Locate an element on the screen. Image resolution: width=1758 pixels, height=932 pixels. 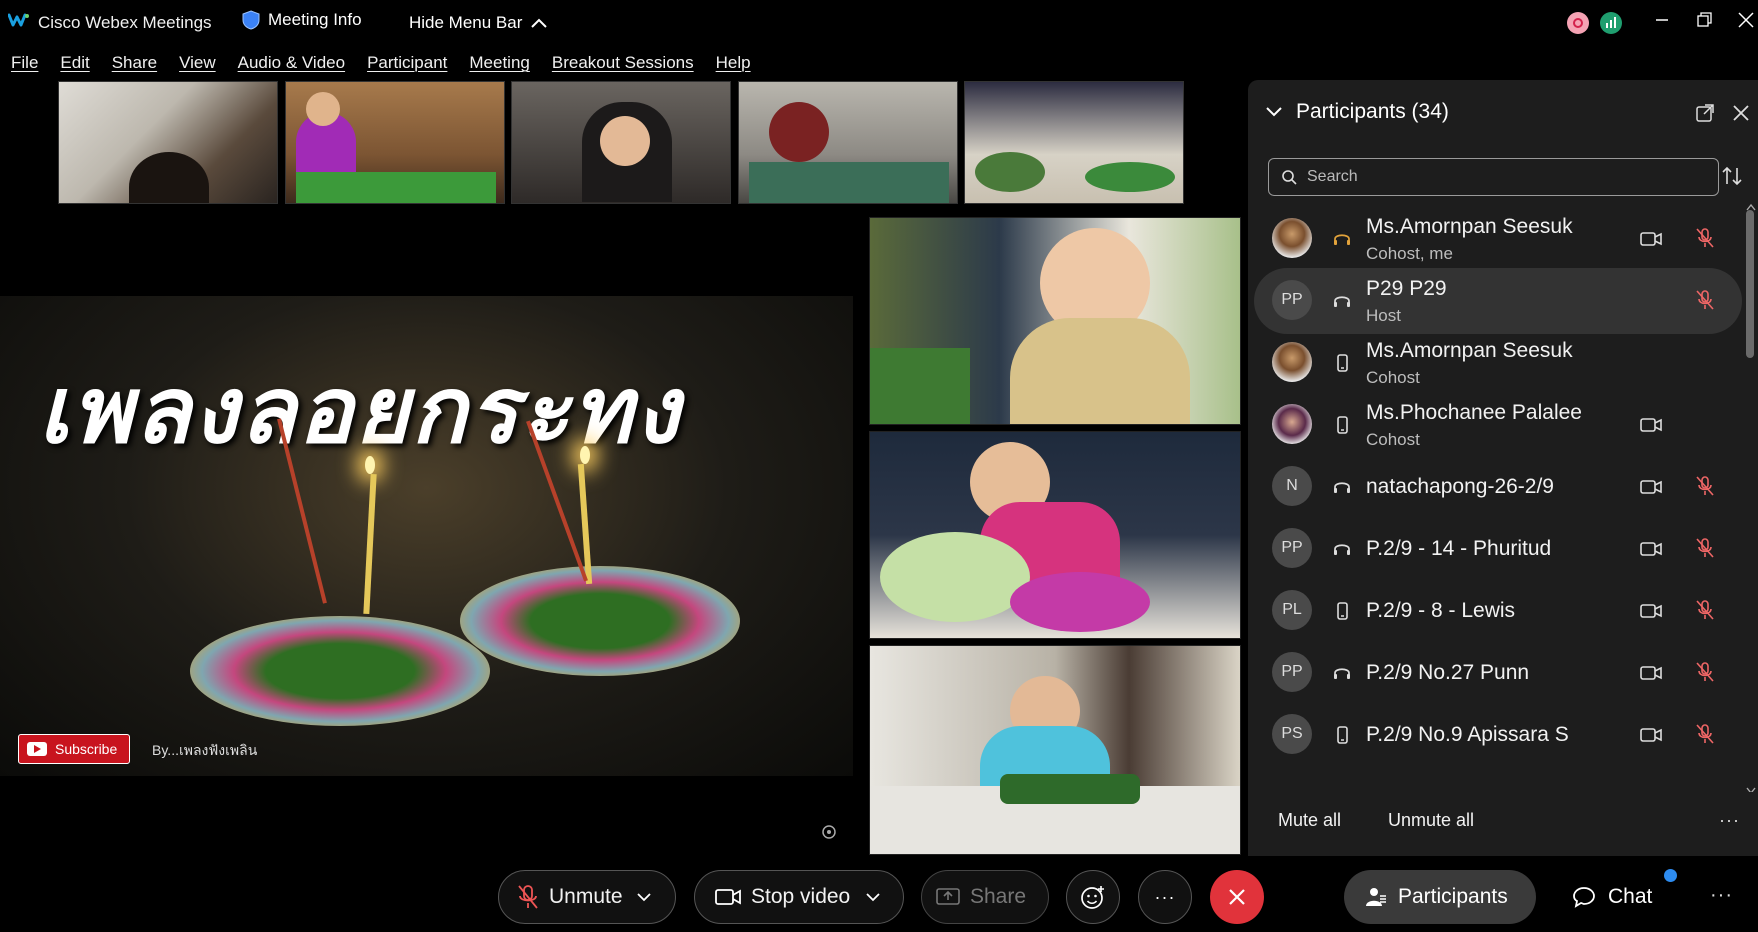
participant-role: Cohost is located at coordinates (1393, 377).